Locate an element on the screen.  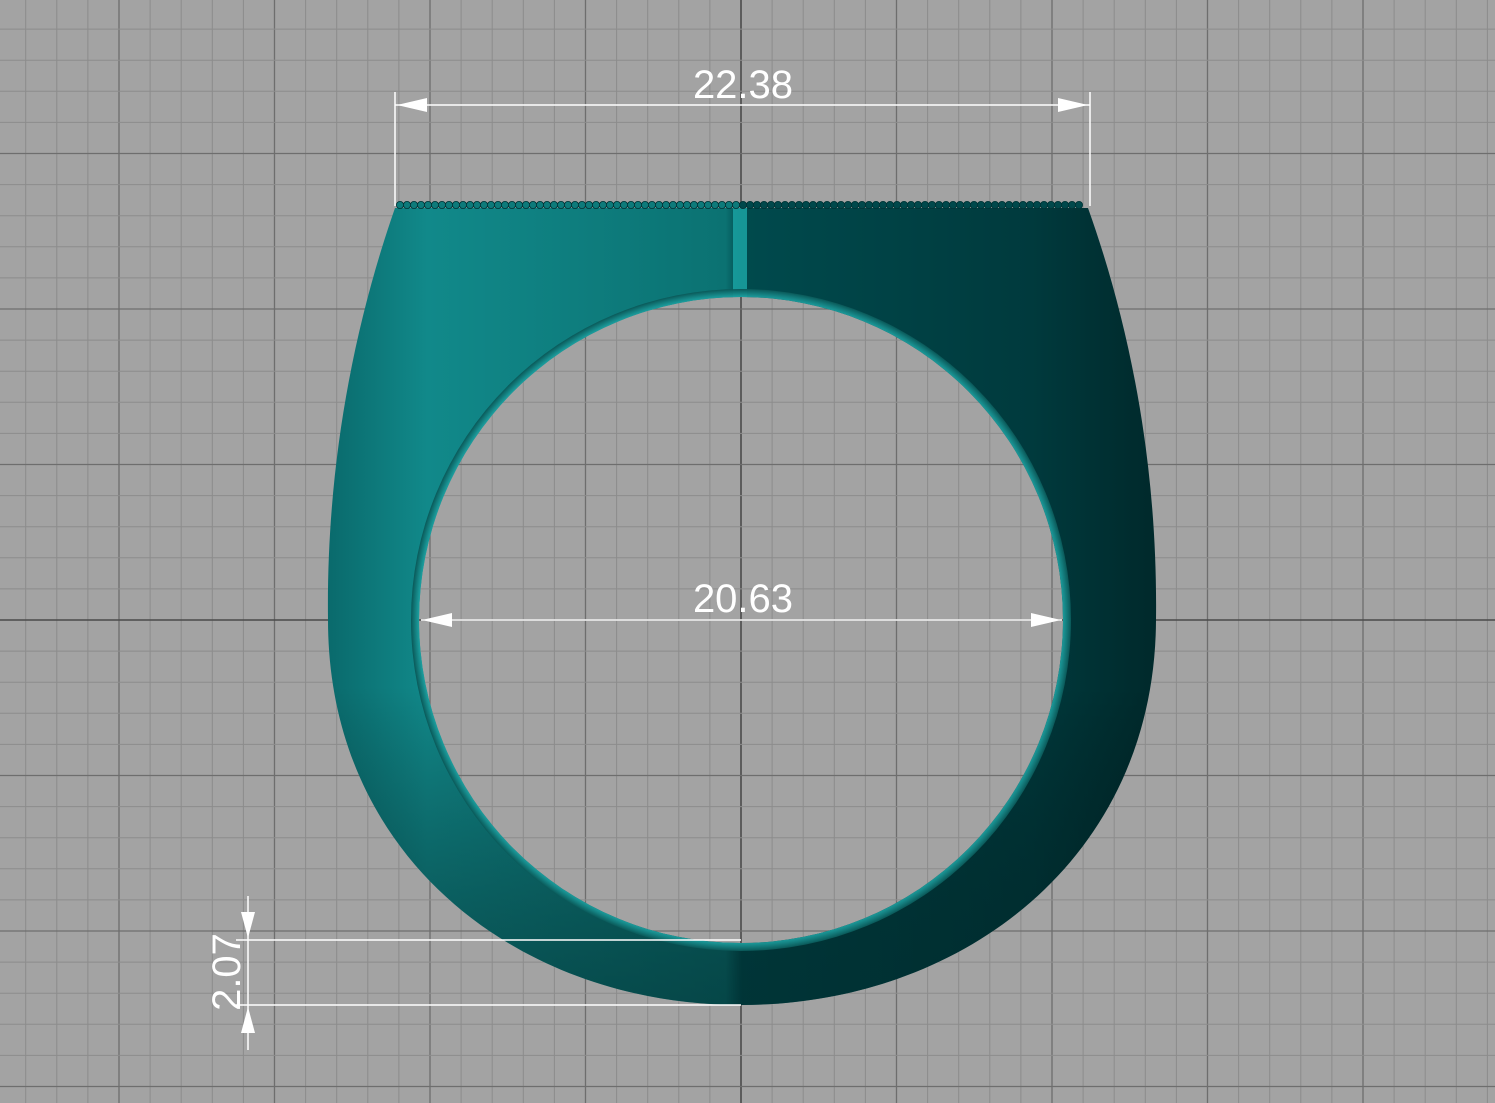
pave-stones-row is located at coordinates (739, 204).